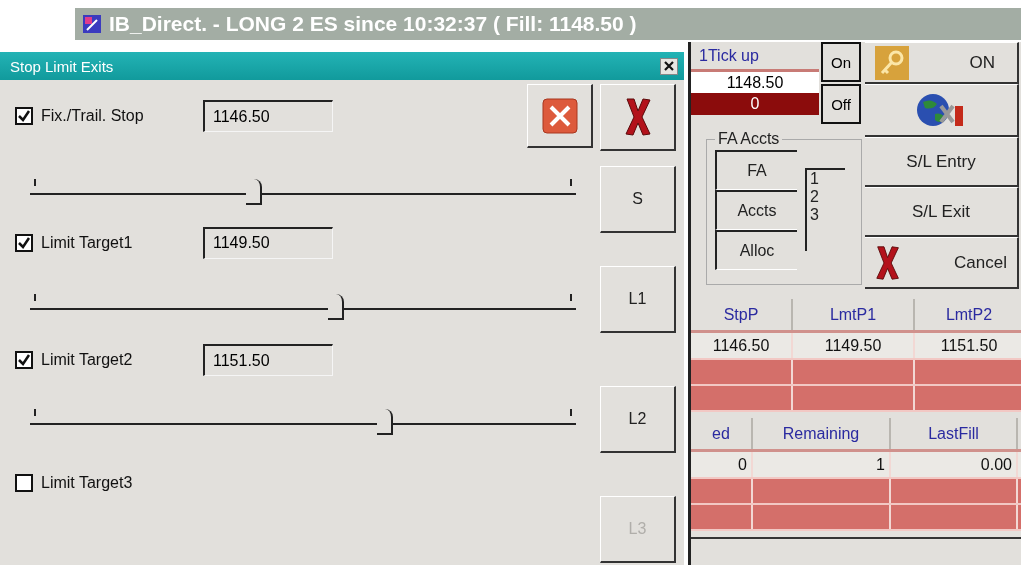  What do you see at coordinates (722, 433) in the screenshot?
I see `column-header: ed` at bounding box center [722, 433].